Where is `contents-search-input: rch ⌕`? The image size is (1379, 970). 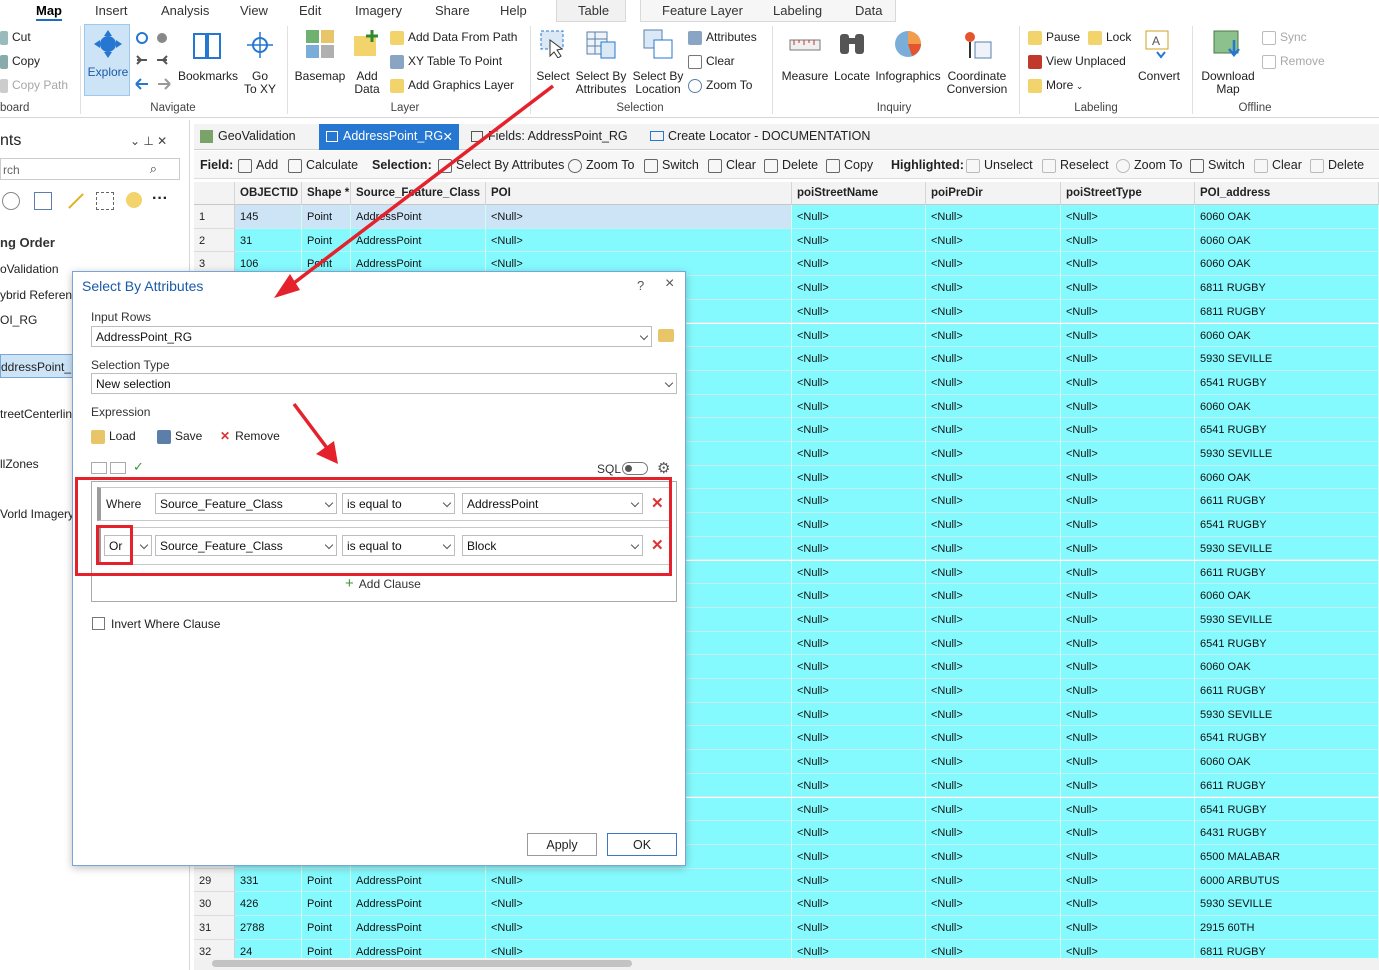
contents-search-input: rch ⌕ is located at coordinates (90, 169).